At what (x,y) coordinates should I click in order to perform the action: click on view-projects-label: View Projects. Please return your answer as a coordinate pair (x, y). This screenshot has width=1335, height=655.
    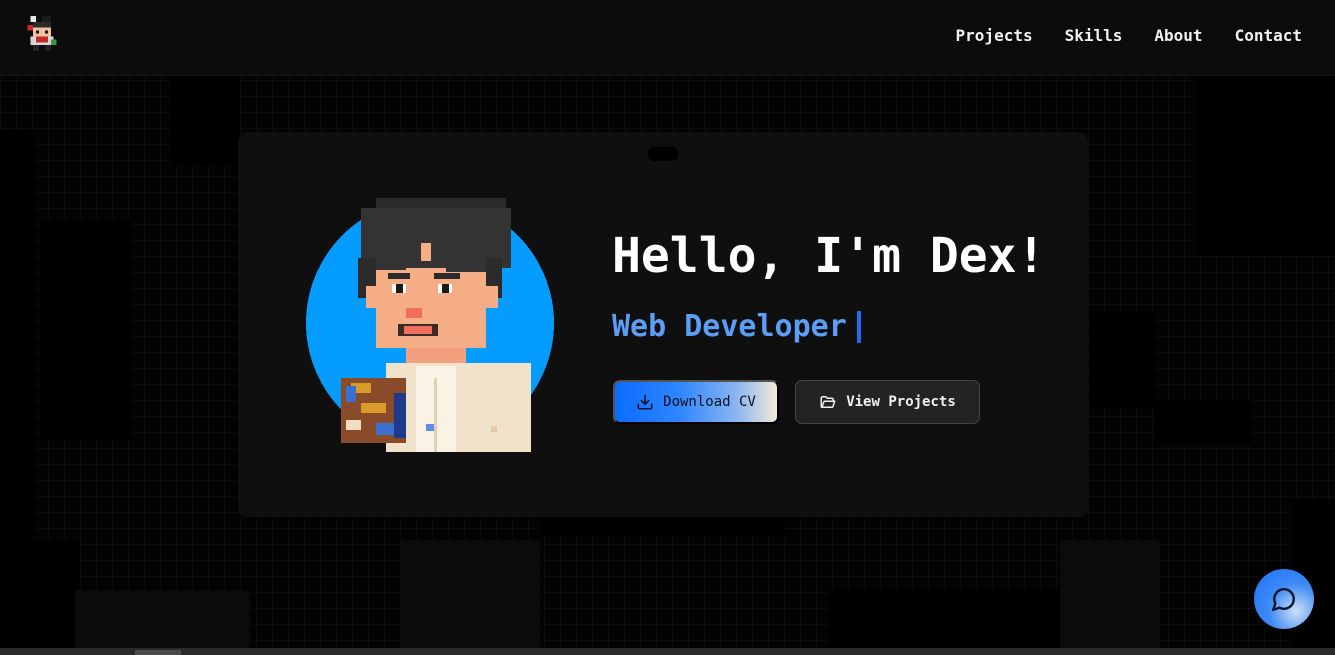
    Looking at the image, I should click on (901, 402).